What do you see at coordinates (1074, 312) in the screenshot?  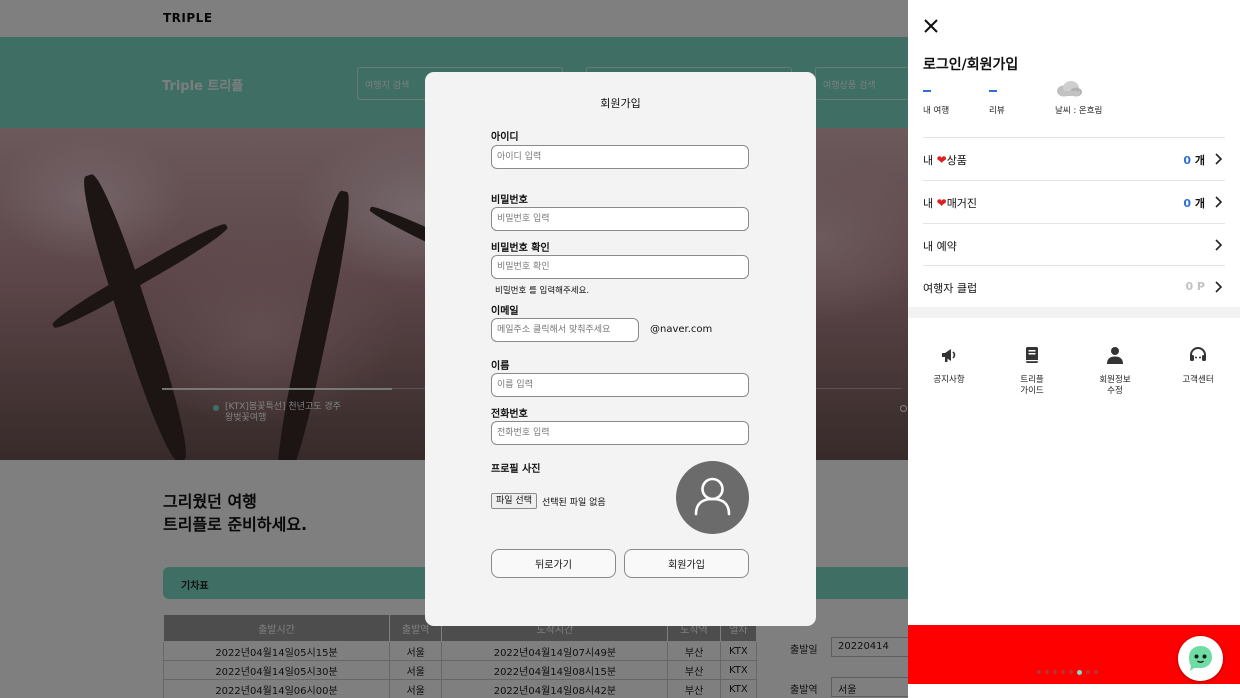 I see `section-divider` at bounding box center [1074, 312].